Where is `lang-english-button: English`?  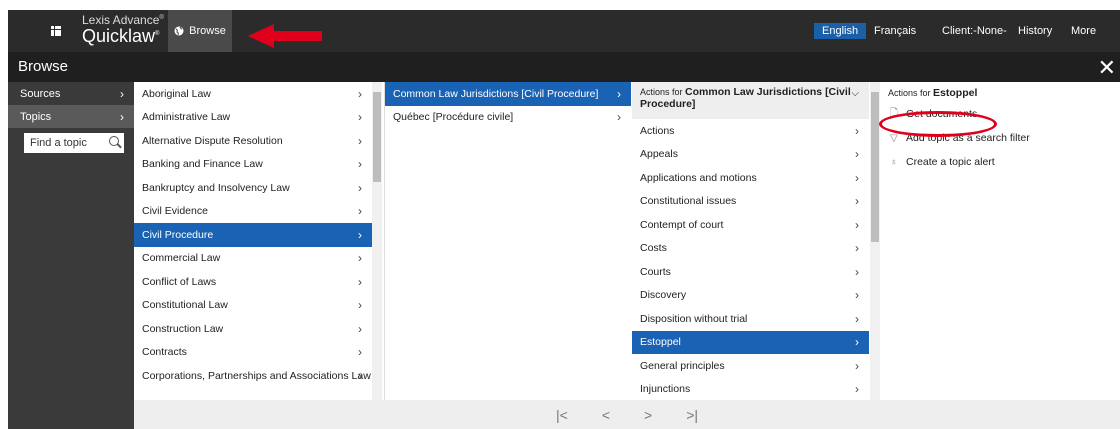
lang-english-button: English is located at coordinates (840, 31).